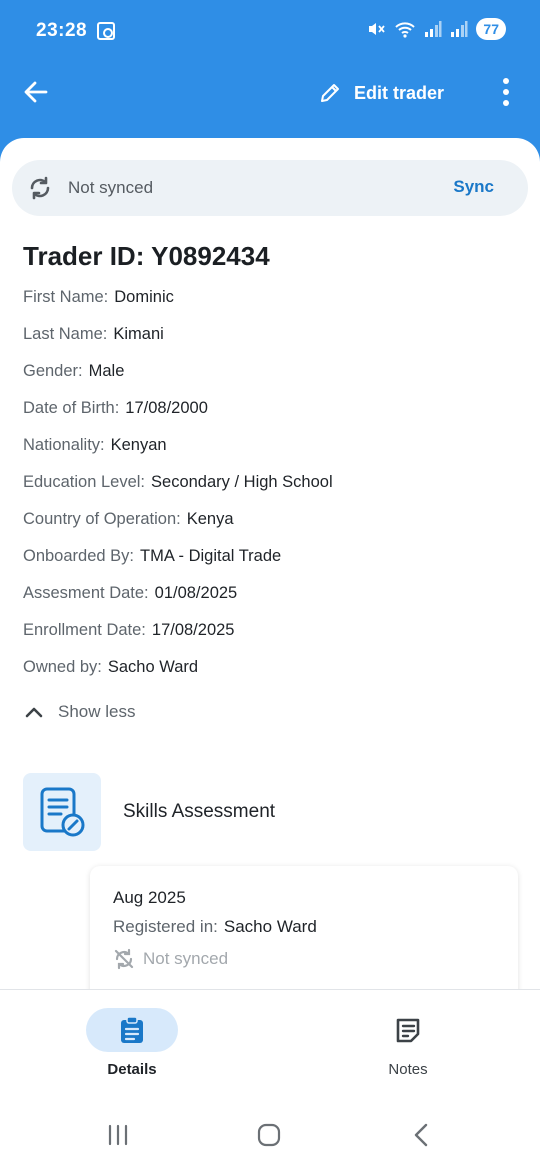 This screenshot has height=1170, width=540. Describe the element at coordinates (178, 639) in the screenshot. I see `detail-row-enrollment-date: Enrollment Date: 17/08/2025` at that location.